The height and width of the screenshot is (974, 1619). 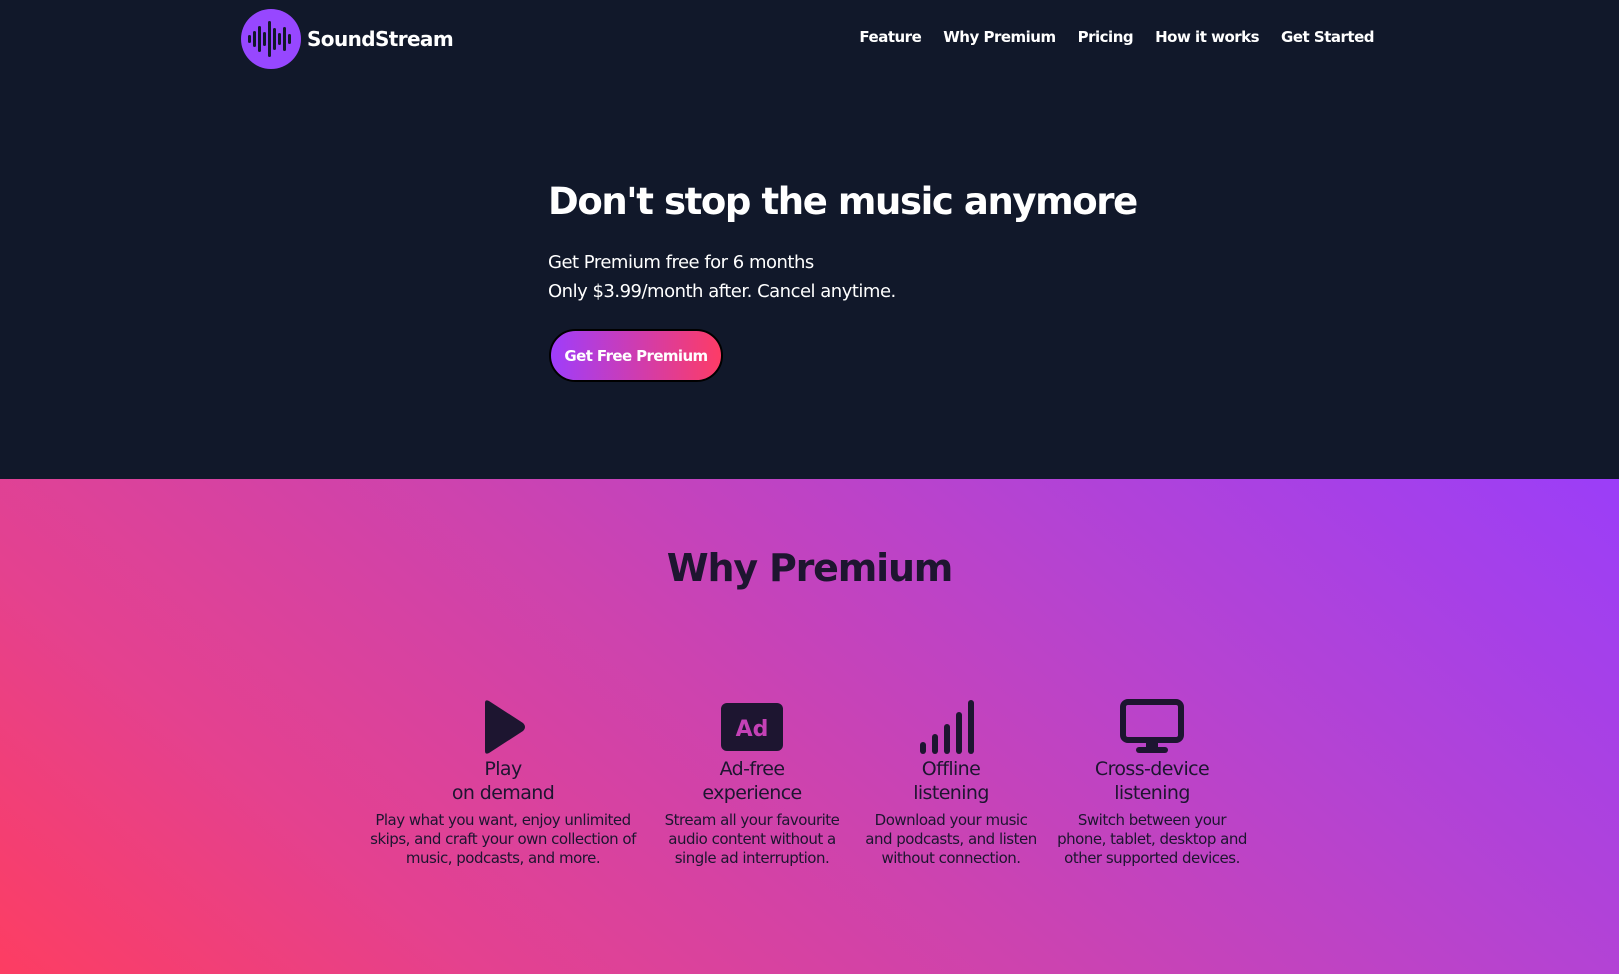 I want to click on feature-title-line1: Offline, so click(x=951, y=769).